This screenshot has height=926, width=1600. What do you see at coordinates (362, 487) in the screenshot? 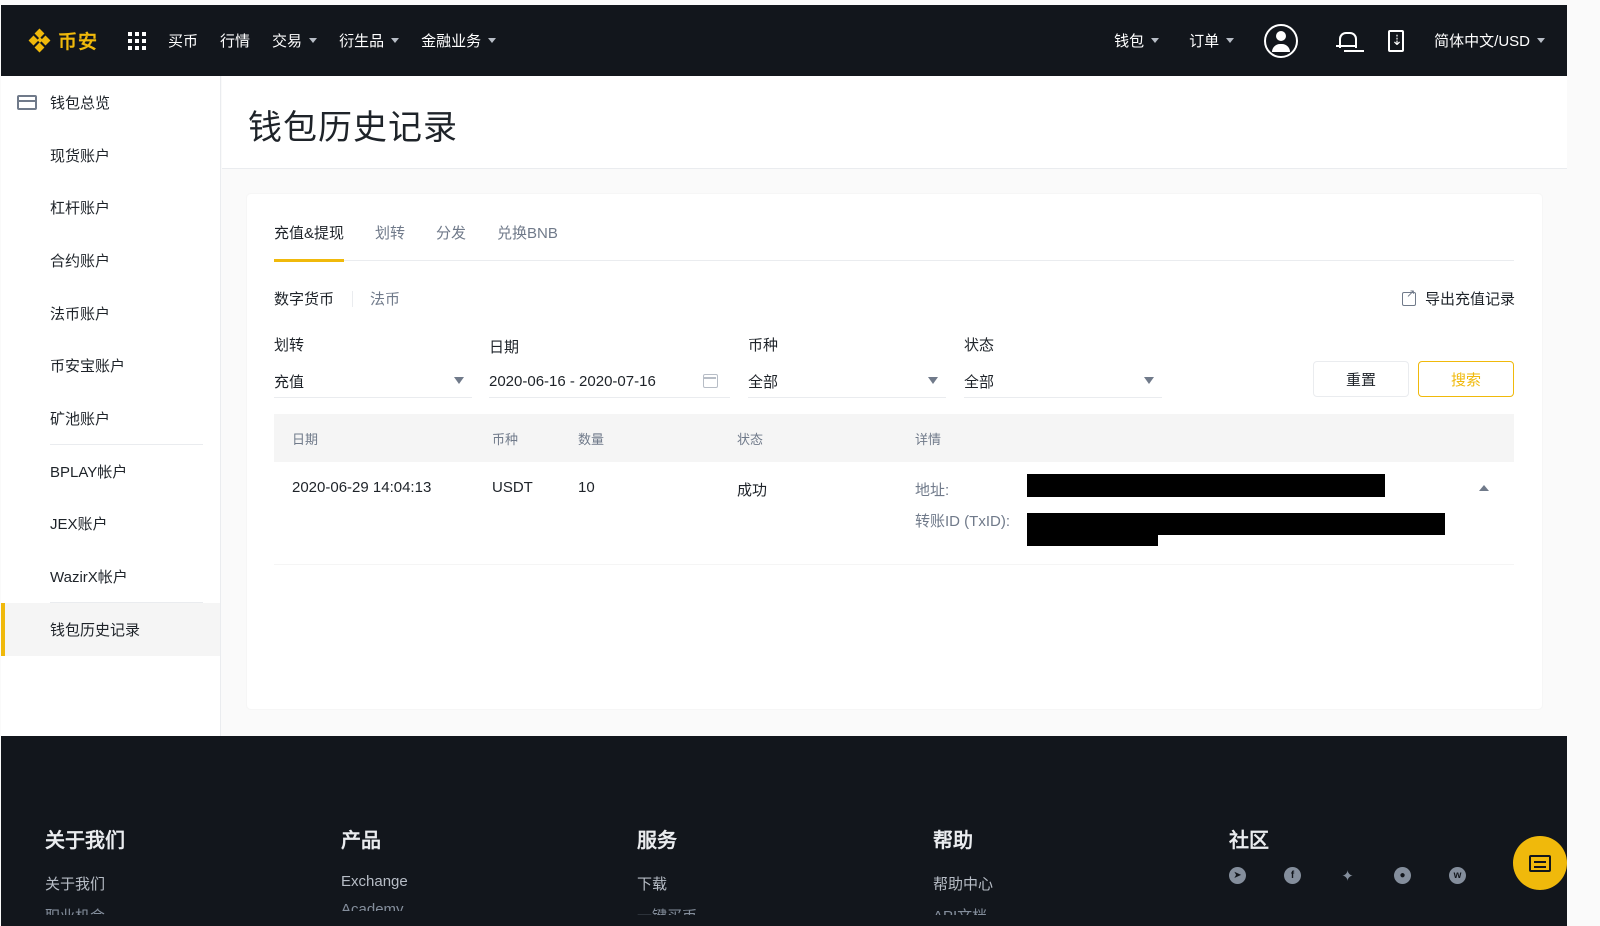
I see `cell-date: 2020-06-29 14:04:13` at bounding box center [362, 487].